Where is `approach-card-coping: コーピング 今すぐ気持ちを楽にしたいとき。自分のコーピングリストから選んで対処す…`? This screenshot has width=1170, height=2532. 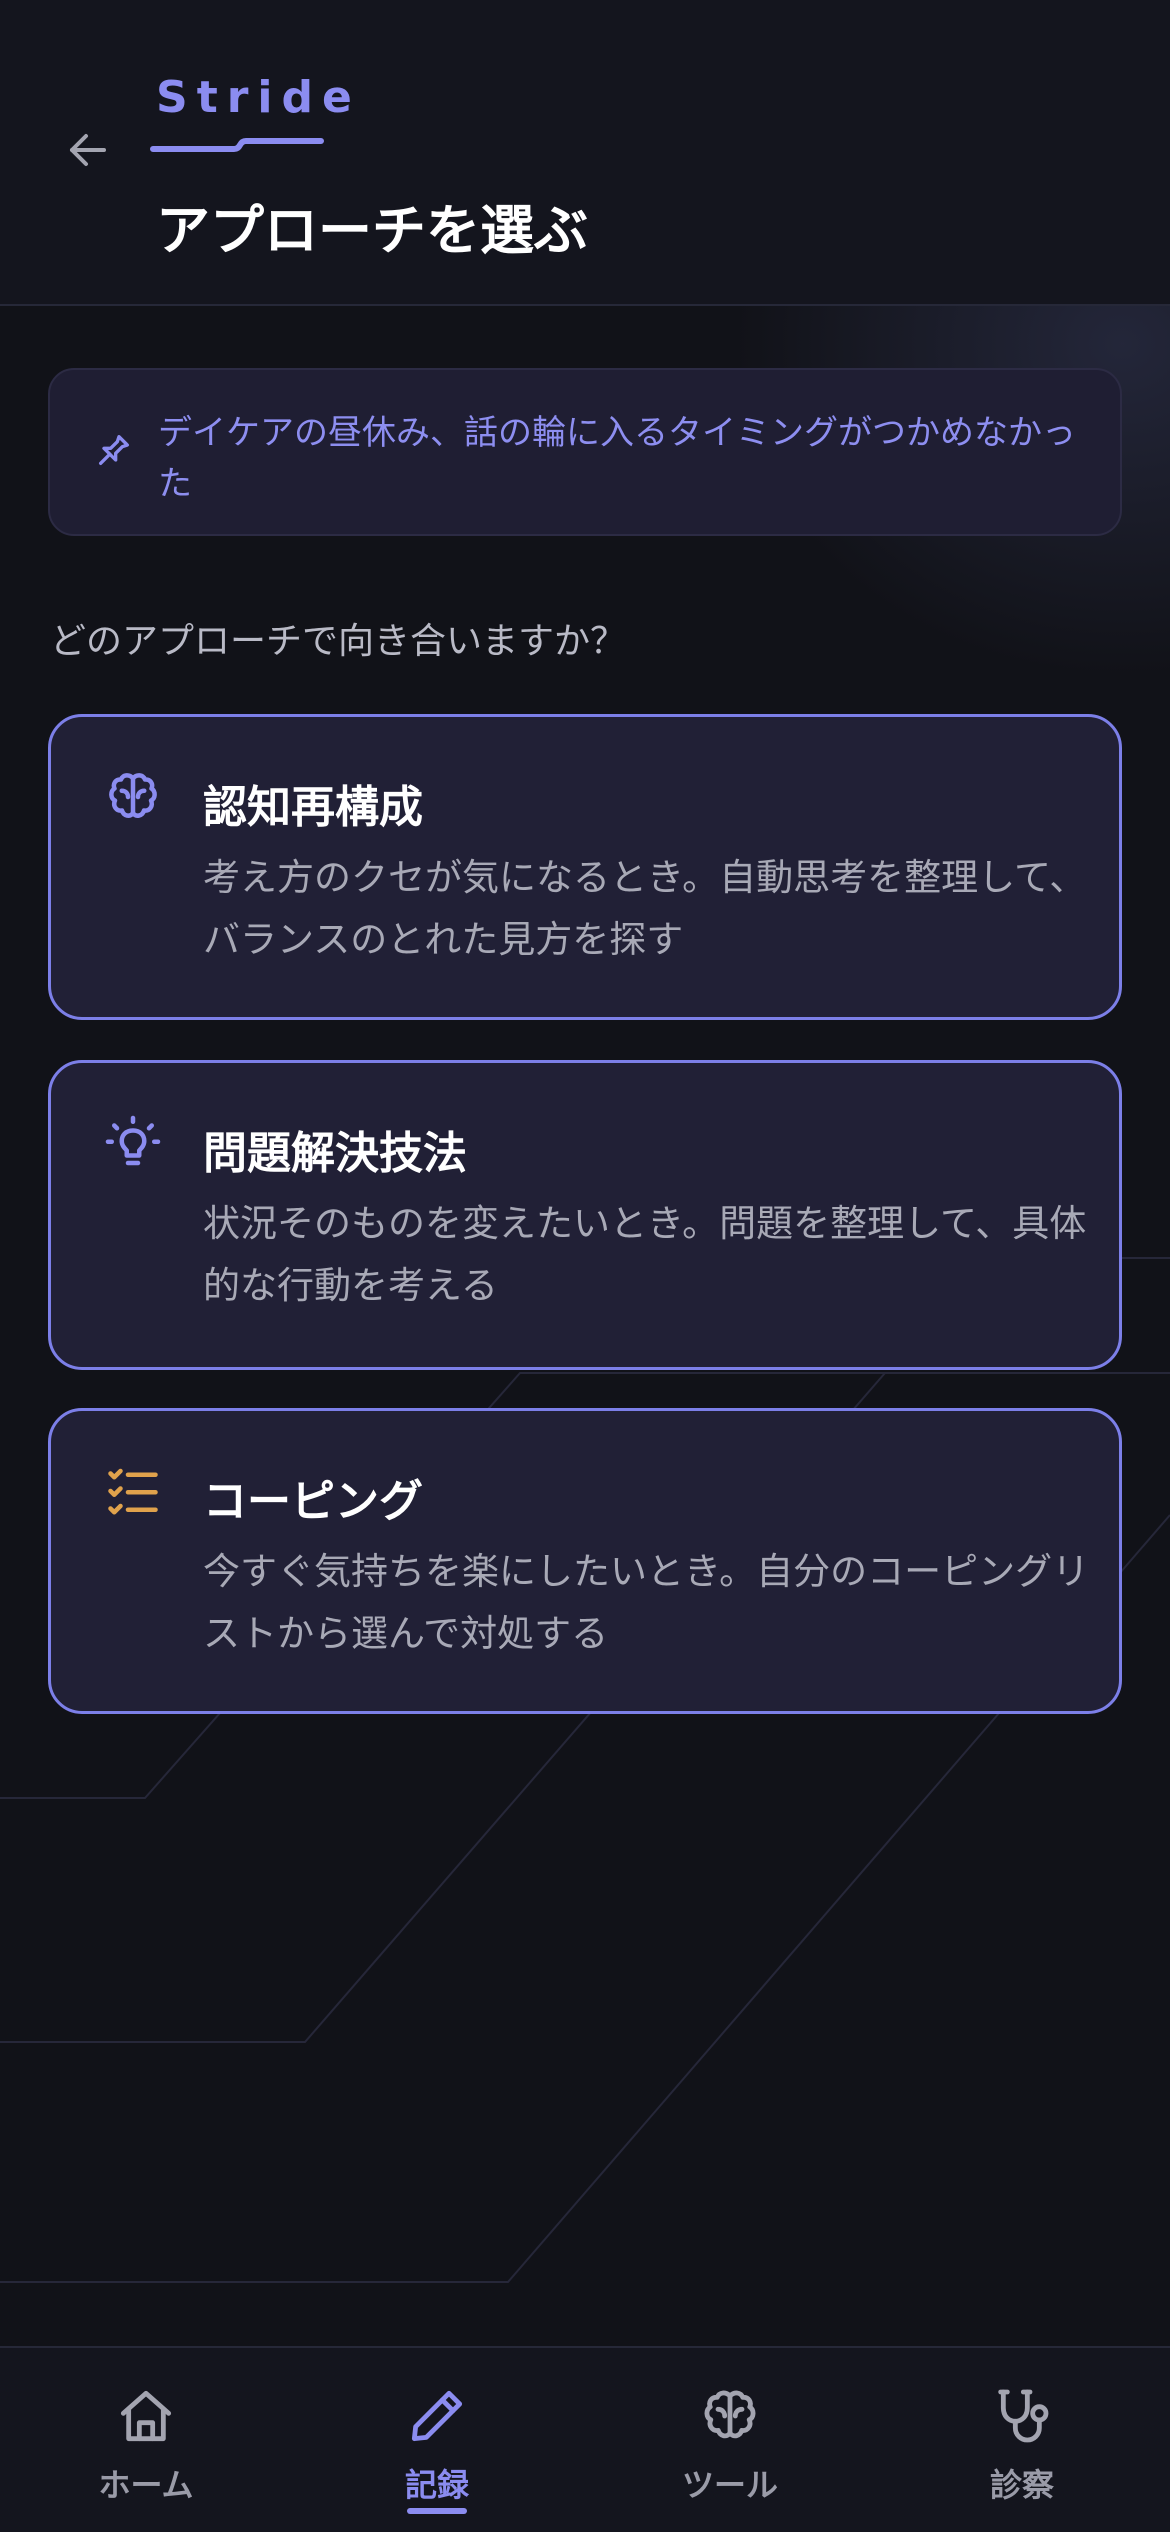
approach-card-coping: コーピング 今すぐ気持ちを楽にしたいとき。自分のコーピングリストから選んで対処す… is located at coordinates (585, 1561).